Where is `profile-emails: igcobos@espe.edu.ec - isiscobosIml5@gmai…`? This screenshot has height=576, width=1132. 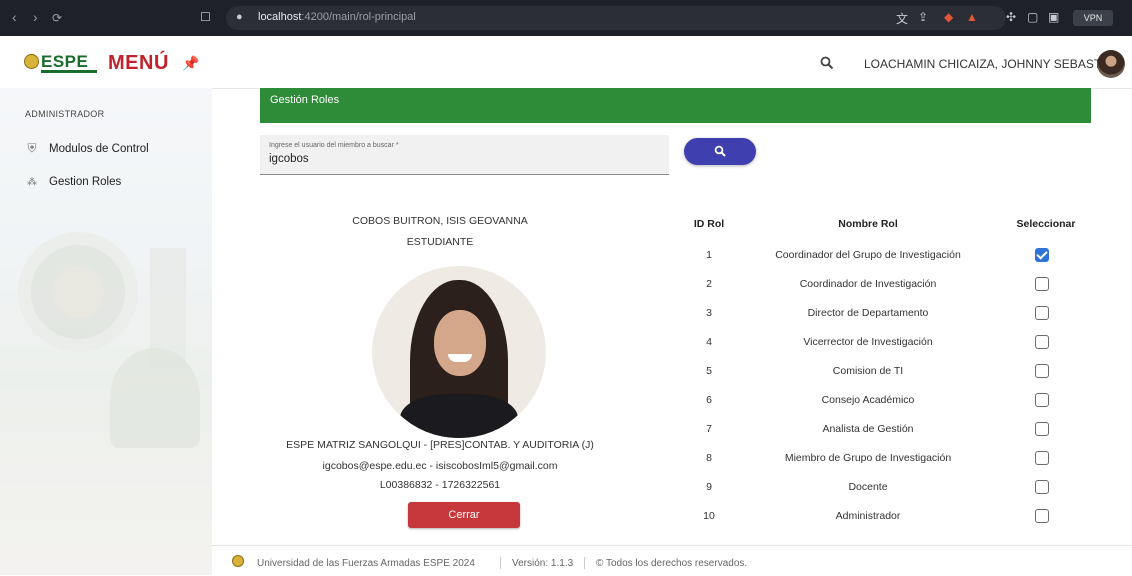
profile-emails: igcobos@espe.edu.ec - isiscobosIml5@gmai… is located at coordinates (440, 466).